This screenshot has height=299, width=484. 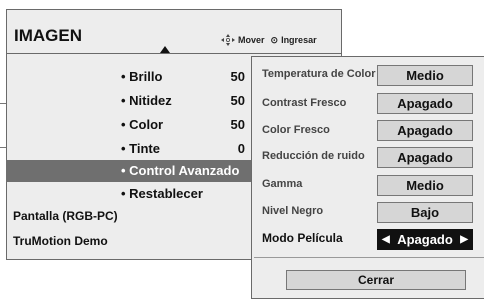 I want to click on menu-item-control-avanzado: • Control Avanzado, so click(x=180, y=170).